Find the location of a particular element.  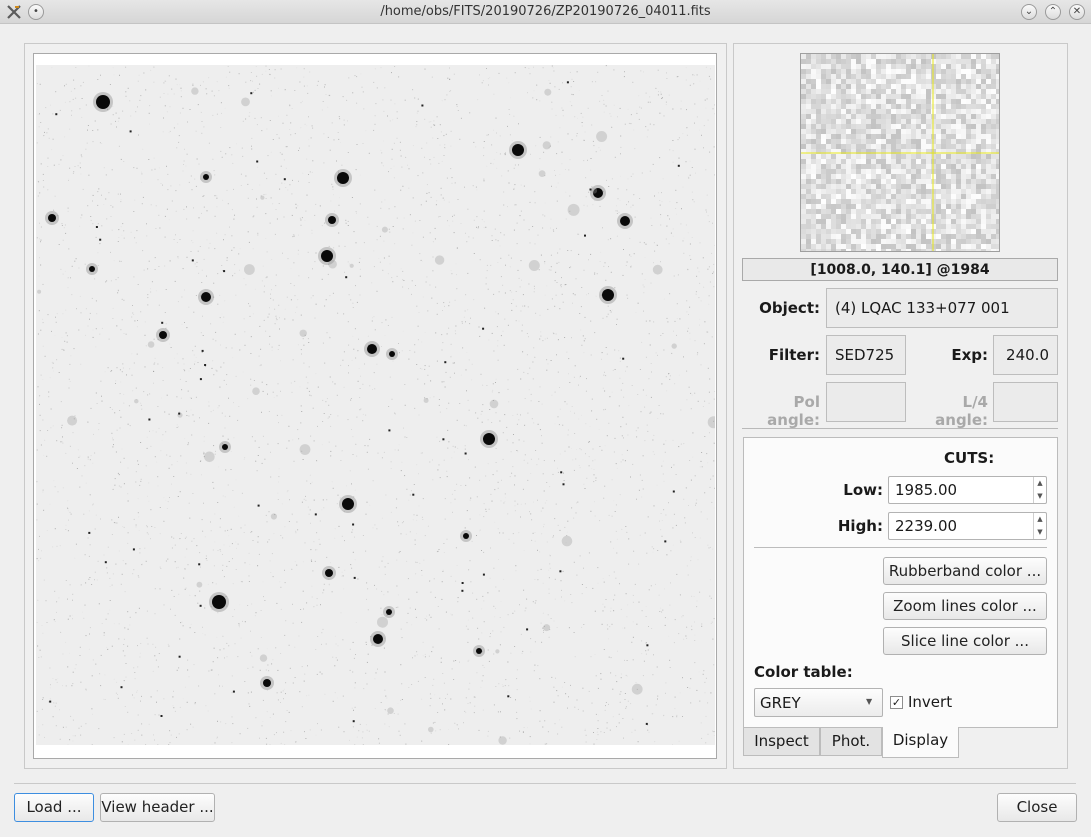

zoom-canvas is located at coordinates (900, 152).